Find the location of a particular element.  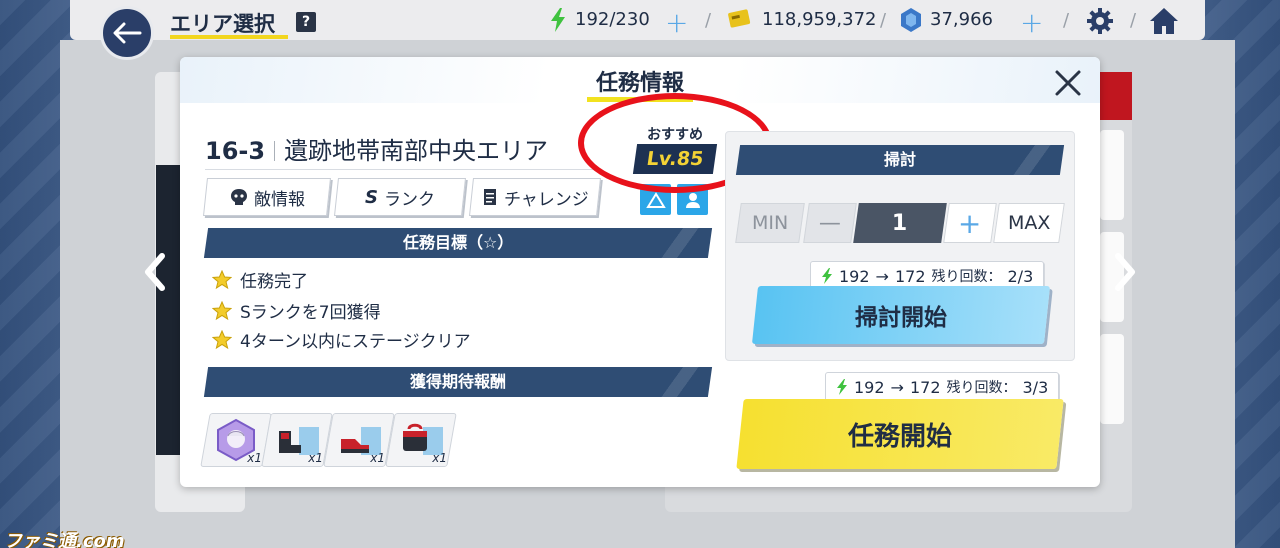

sweep-start-label: 掃討開始 is located at coordinates (901, 318).